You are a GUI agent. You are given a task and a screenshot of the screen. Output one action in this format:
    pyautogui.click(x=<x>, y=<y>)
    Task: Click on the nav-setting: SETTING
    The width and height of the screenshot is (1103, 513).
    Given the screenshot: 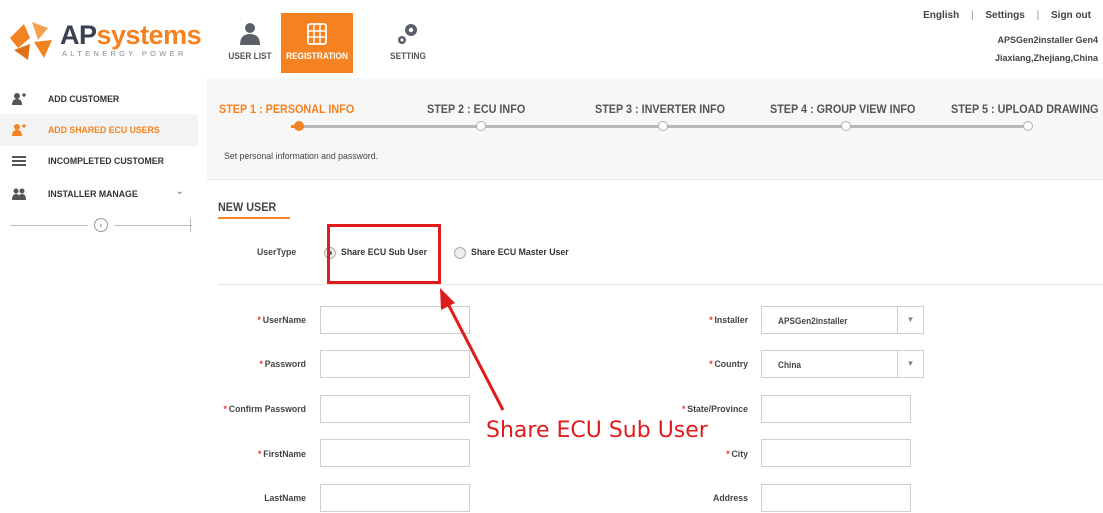 What is the action you would take?
    pyautogui.click(x=408, y=43)
    